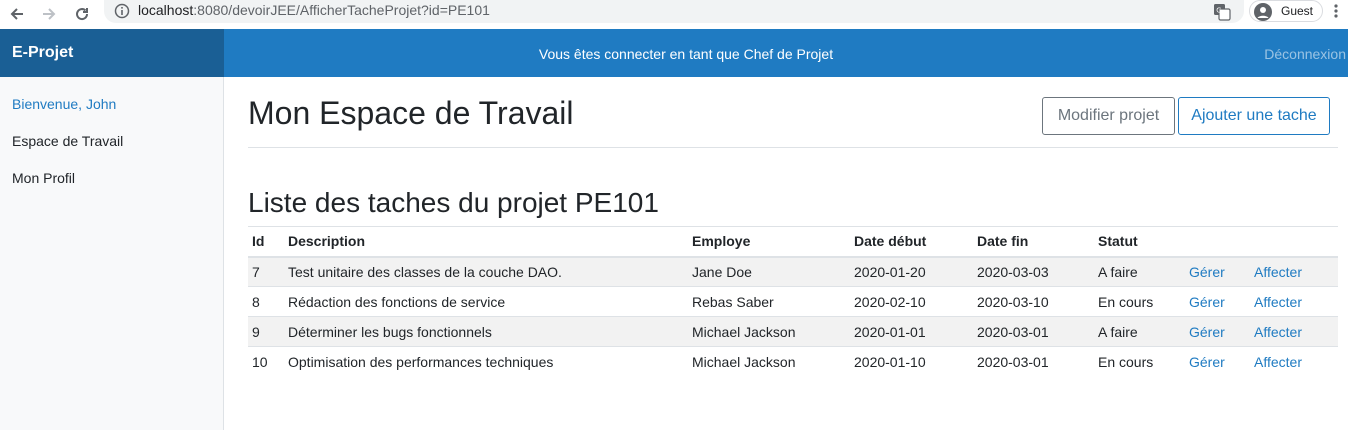 Image resolution: width=1348 pixels, height=430 pixels. Describe the element at coordinates (911, 301) in the screenshot. I see `cell-date-debut: 2020-02-10` at that location.